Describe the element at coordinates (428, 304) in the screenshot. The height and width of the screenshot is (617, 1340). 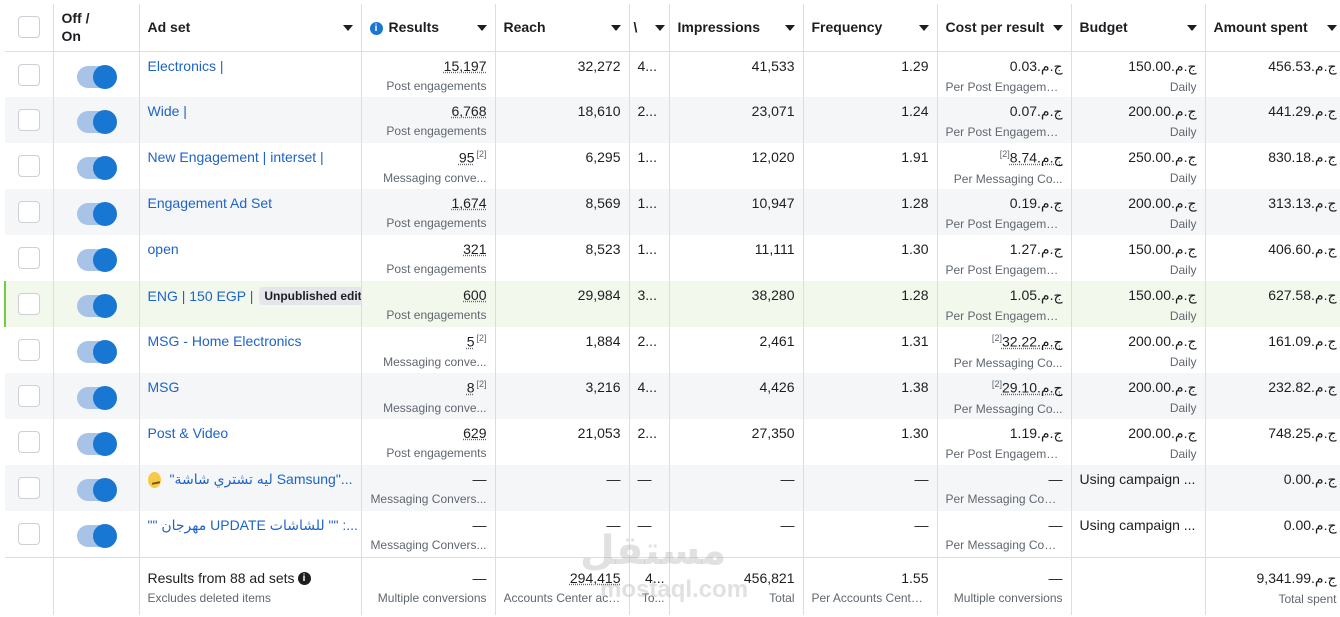
I see `results-cell: 600 Post engagements` at that location.